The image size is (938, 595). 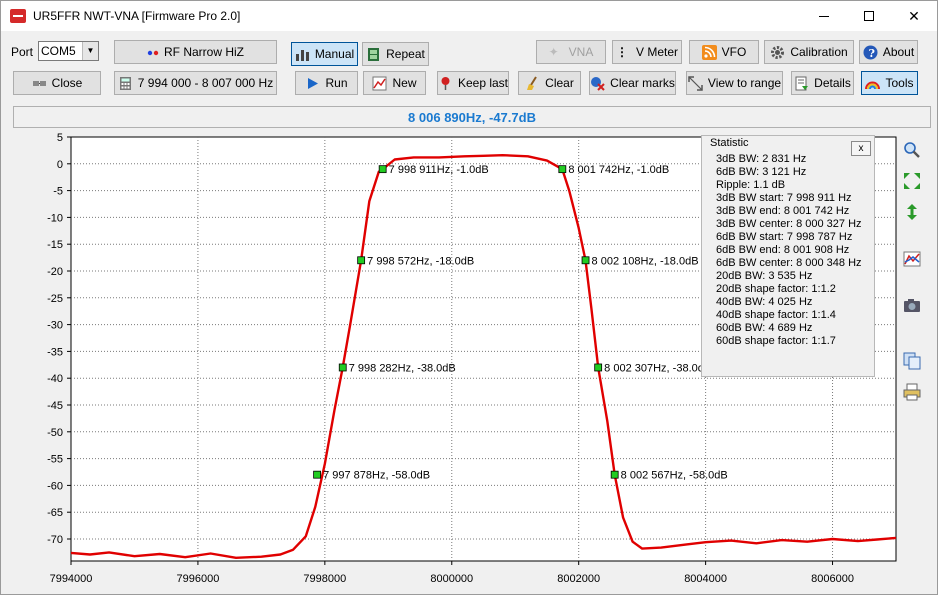 I want to click on y-tick-label: -55, so click(x=55, y=460).